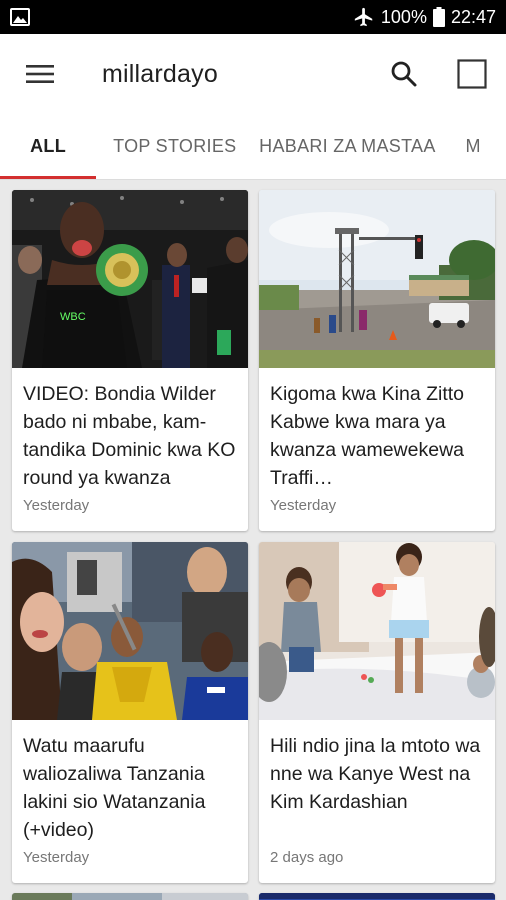 Image resolution: width=506 pixels, height=900 pixels. I want to click on article-time: 2 days ago, so click(307, 857).